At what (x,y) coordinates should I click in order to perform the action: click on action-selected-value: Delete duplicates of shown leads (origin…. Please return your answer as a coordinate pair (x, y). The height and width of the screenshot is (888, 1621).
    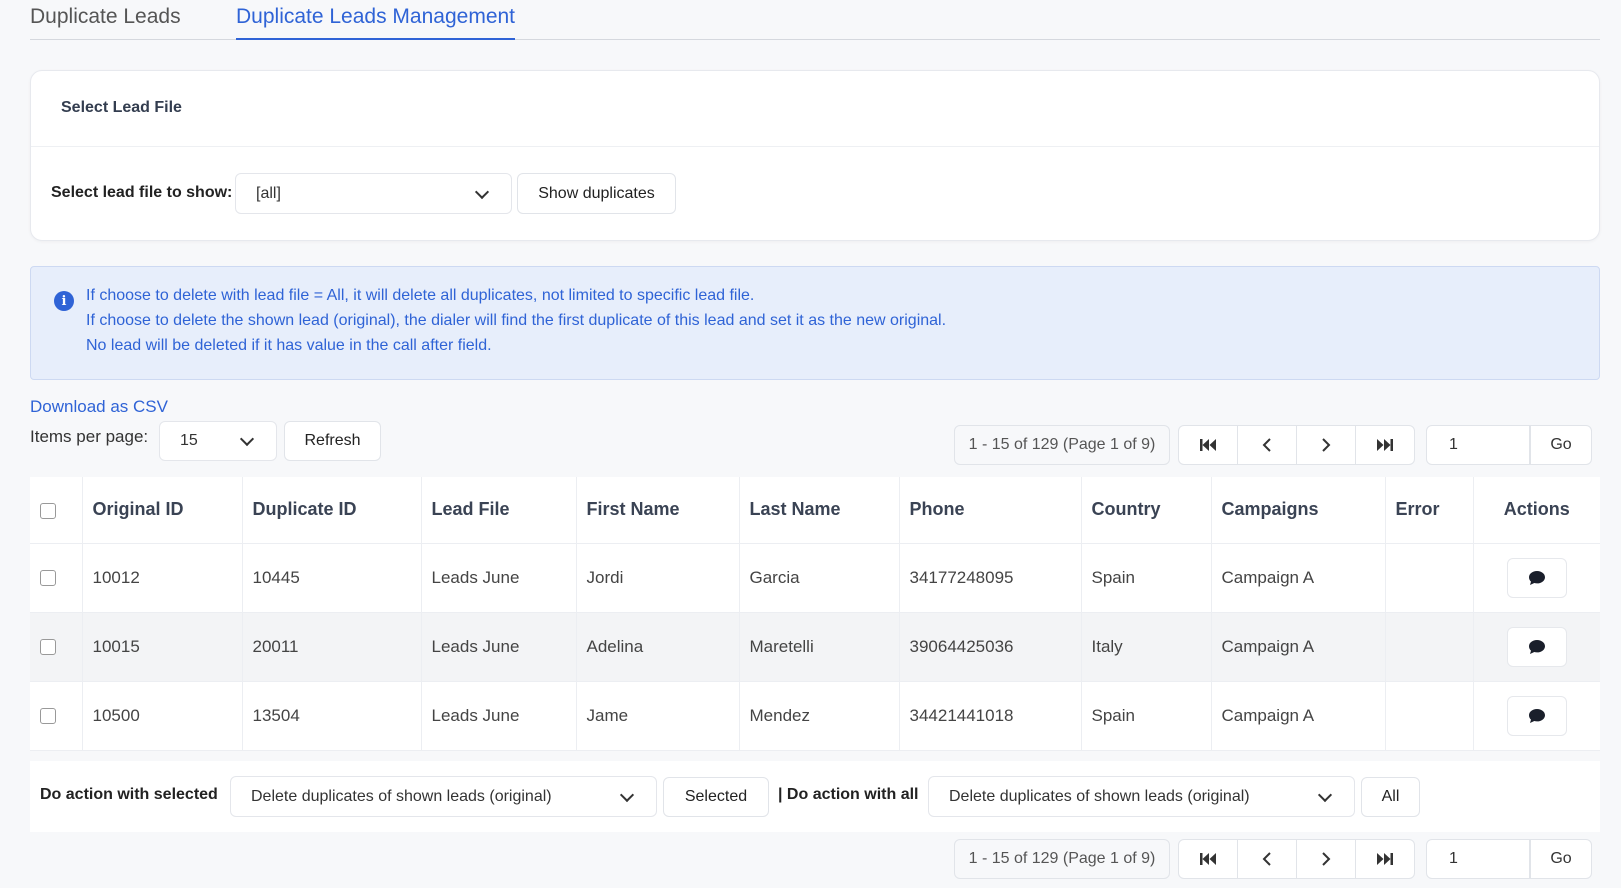
    Looking at the image, I should click on (401, 796).